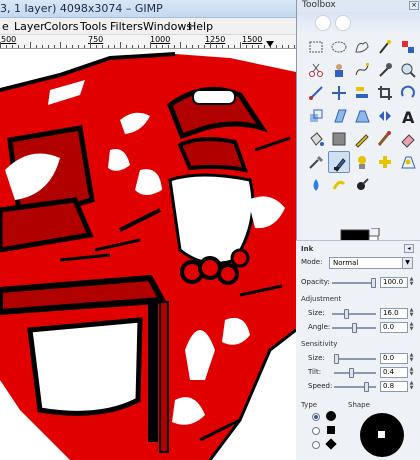  I want to click on clone-tool-button, so click(362, 162).